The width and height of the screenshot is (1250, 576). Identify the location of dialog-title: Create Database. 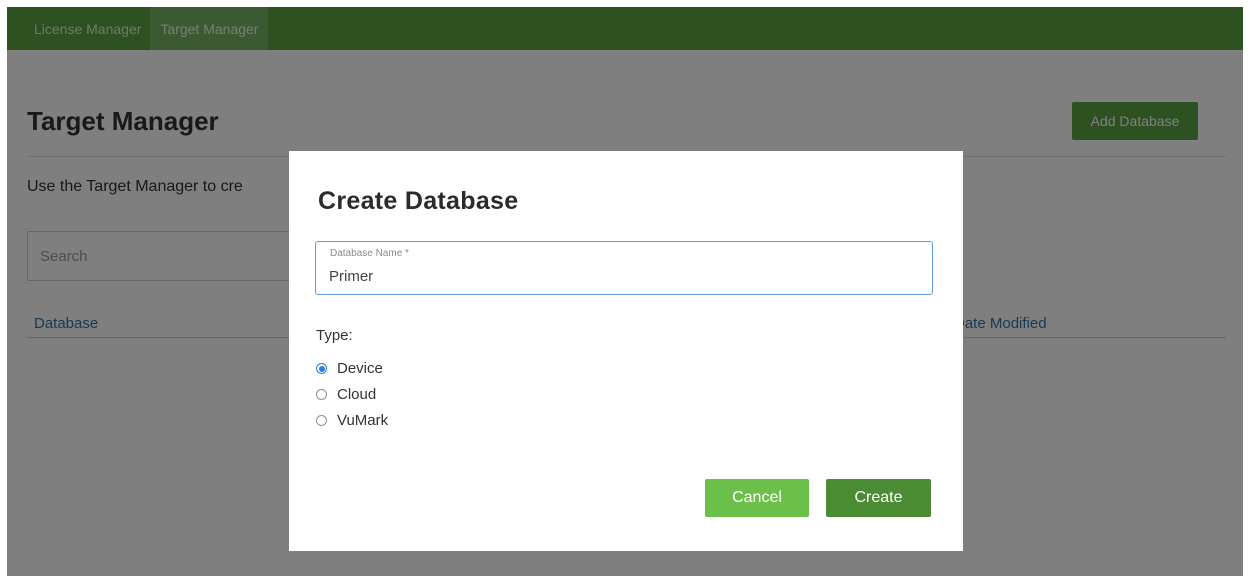
(418, 201).